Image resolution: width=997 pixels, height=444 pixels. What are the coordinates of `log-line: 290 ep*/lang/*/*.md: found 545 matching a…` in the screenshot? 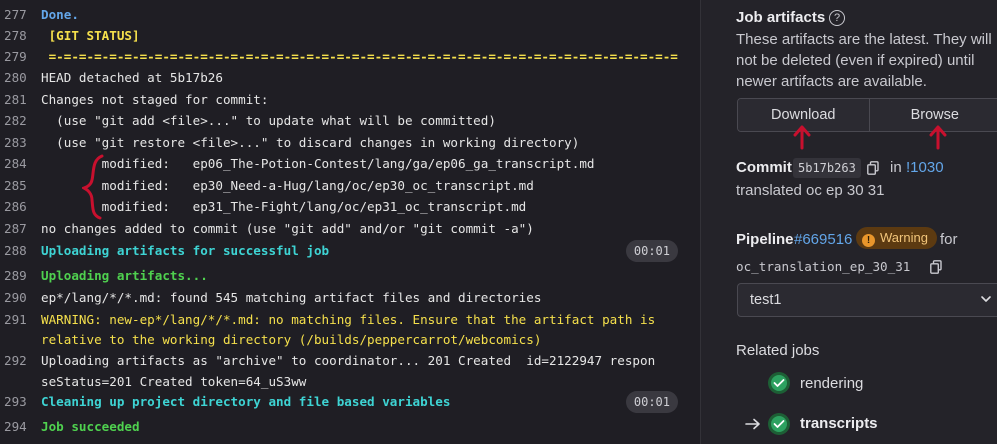 It's located at (342, 297).